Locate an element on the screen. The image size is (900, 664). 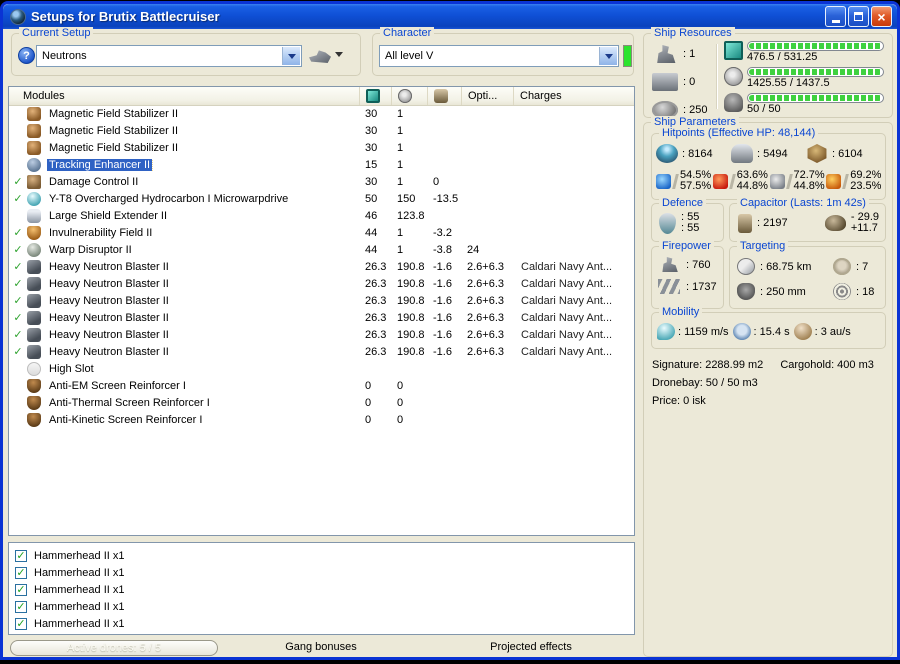
module-row: ✓ Invulnerability Field II 44 1 -3.2 is located at coordinates (321, 232).